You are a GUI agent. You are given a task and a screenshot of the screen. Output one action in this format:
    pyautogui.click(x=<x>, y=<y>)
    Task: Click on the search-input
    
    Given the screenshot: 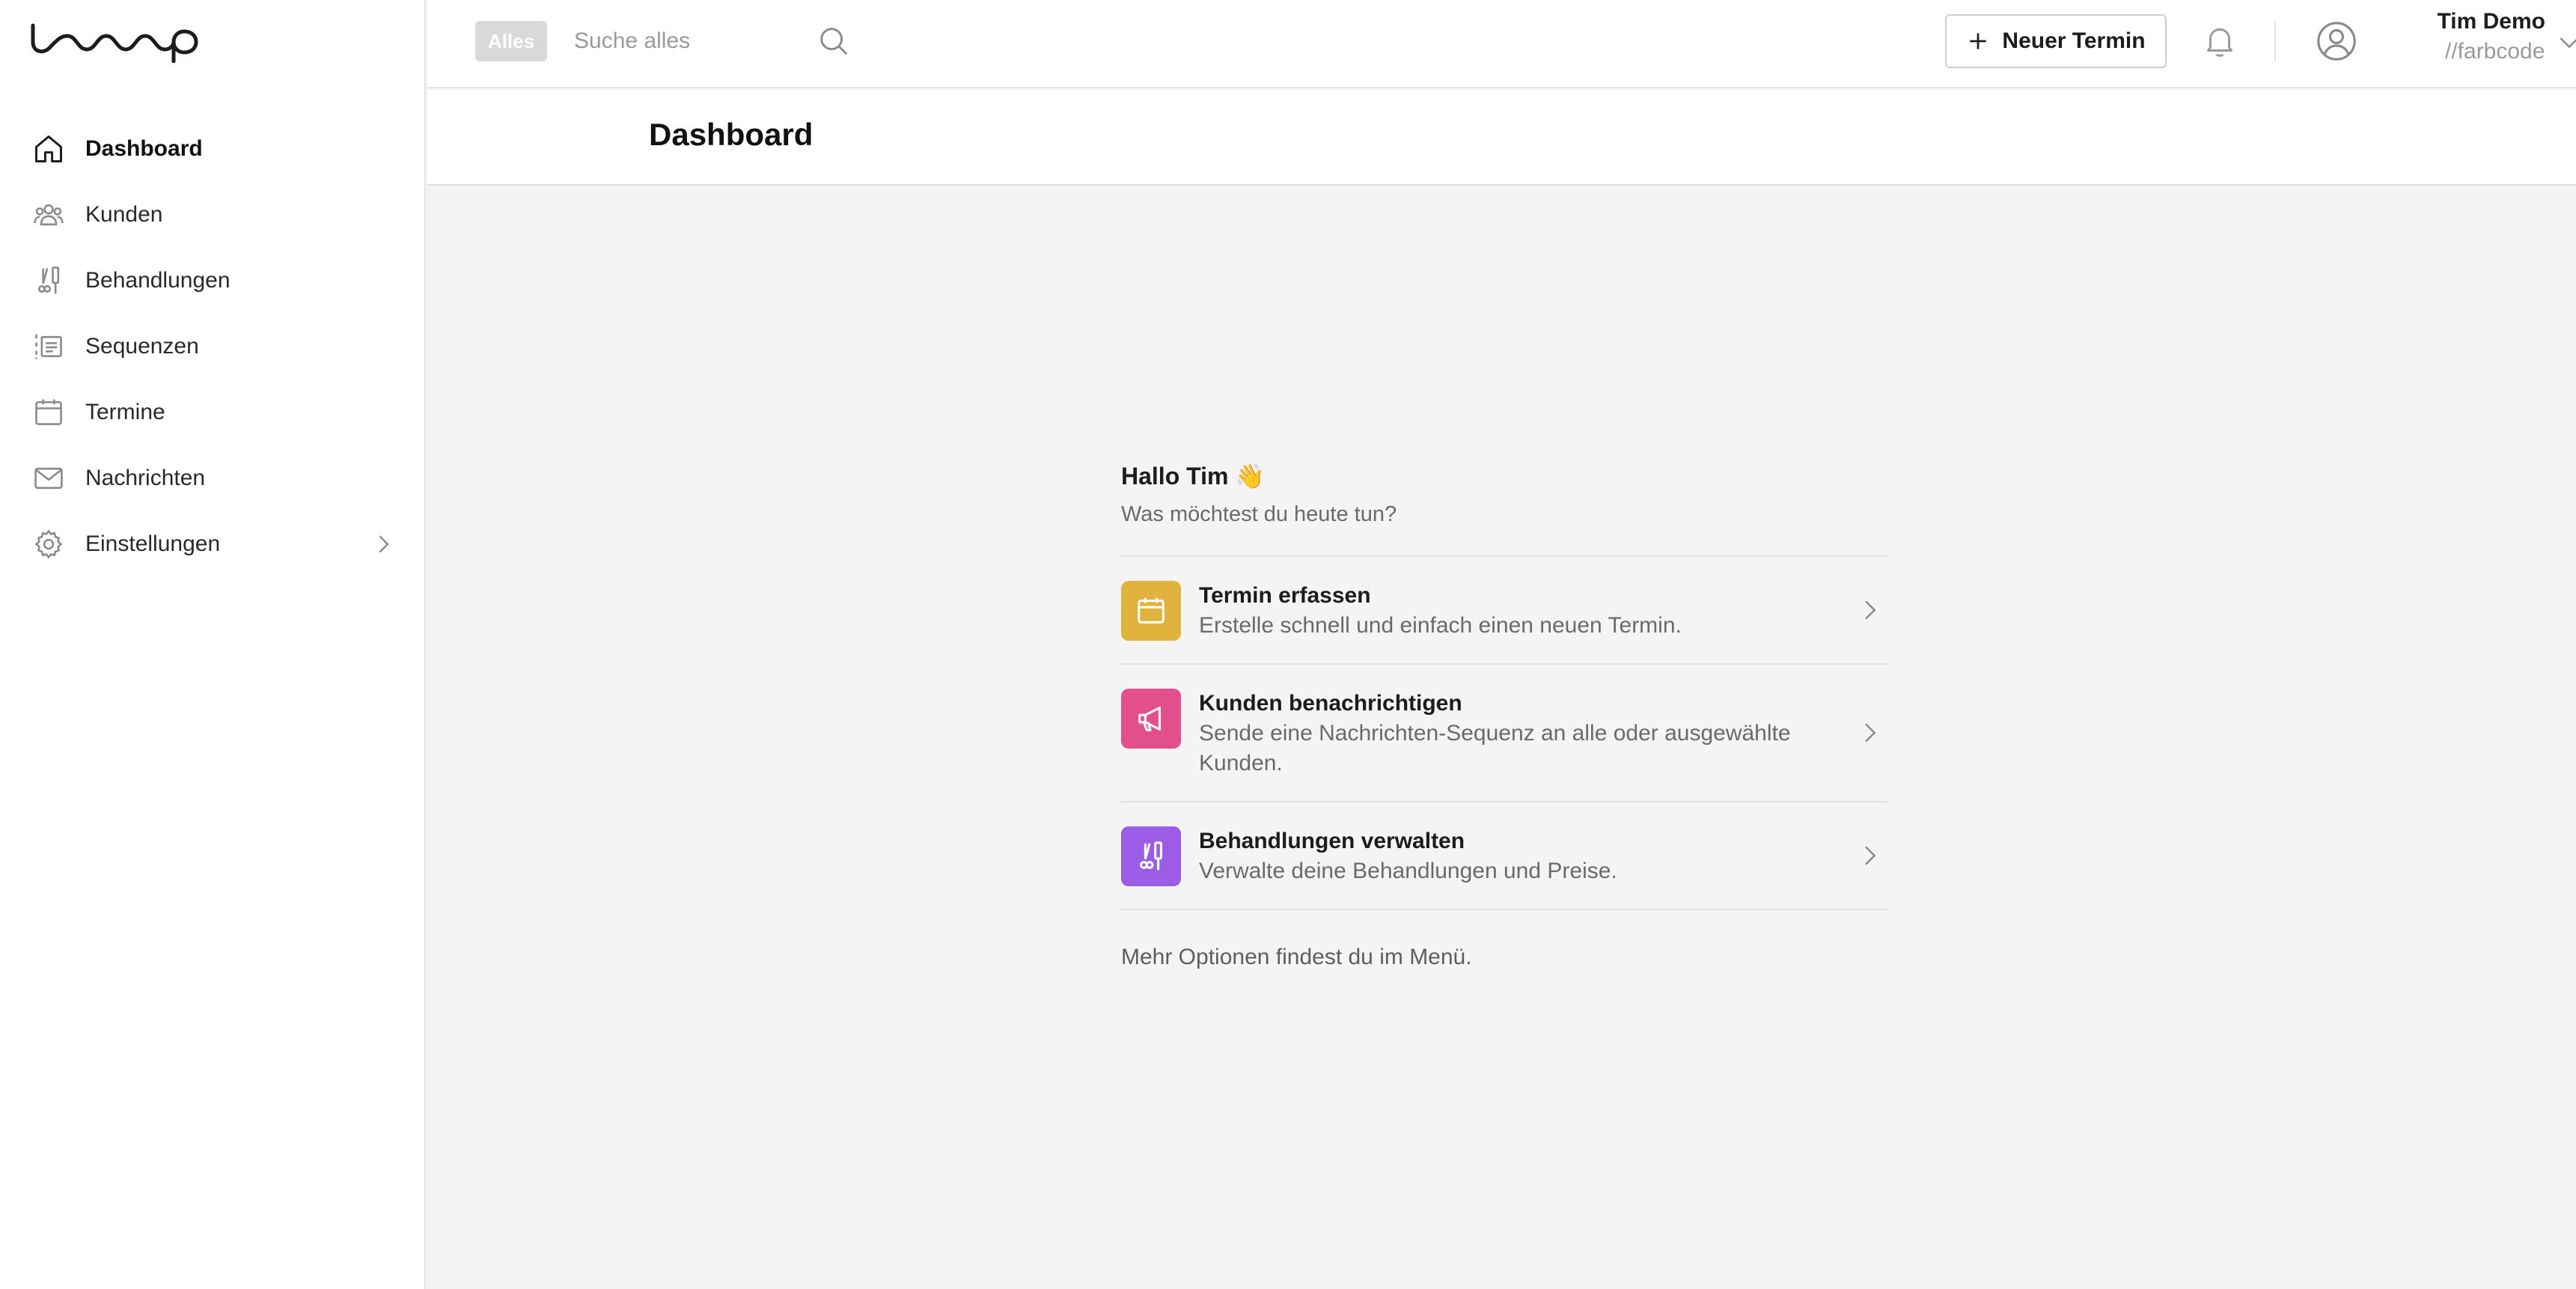 What is the action you would take?
    pyautogui.click(x=686, y=41)
    